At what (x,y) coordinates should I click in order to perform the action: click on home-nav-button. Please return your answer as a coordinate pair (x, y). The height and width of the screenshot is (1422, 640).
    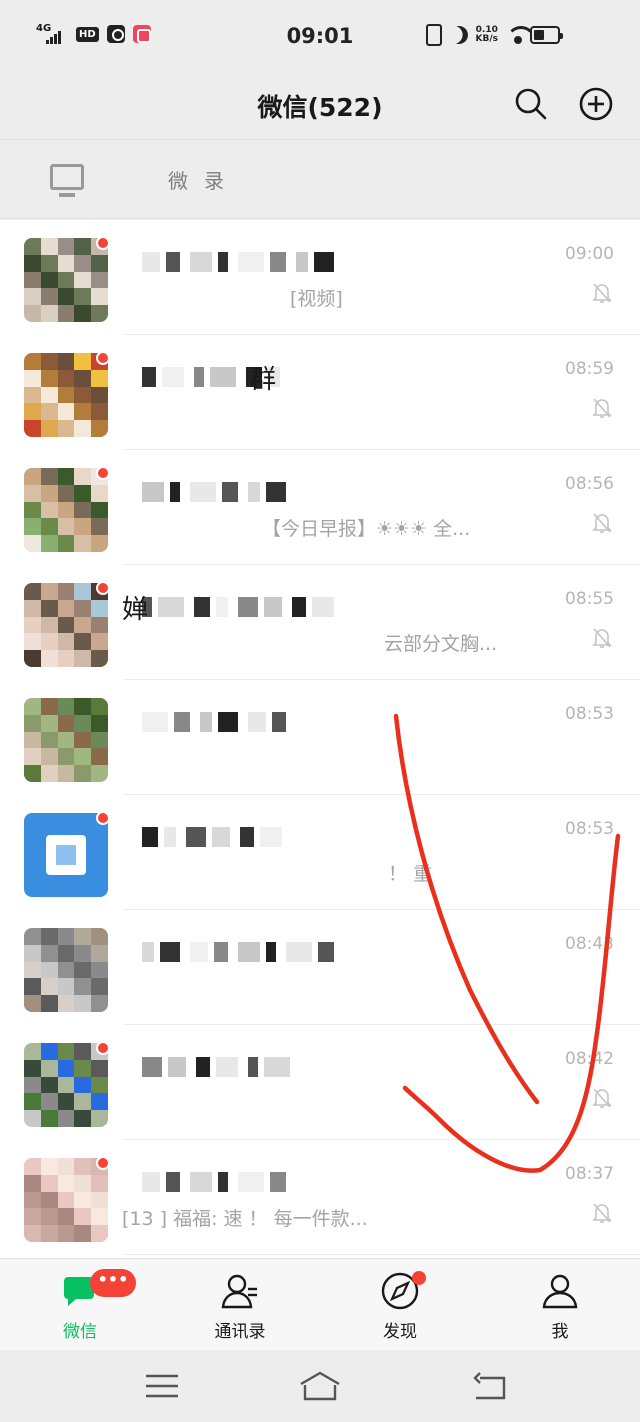
    Looking at the image, I should click on (320, 1386).